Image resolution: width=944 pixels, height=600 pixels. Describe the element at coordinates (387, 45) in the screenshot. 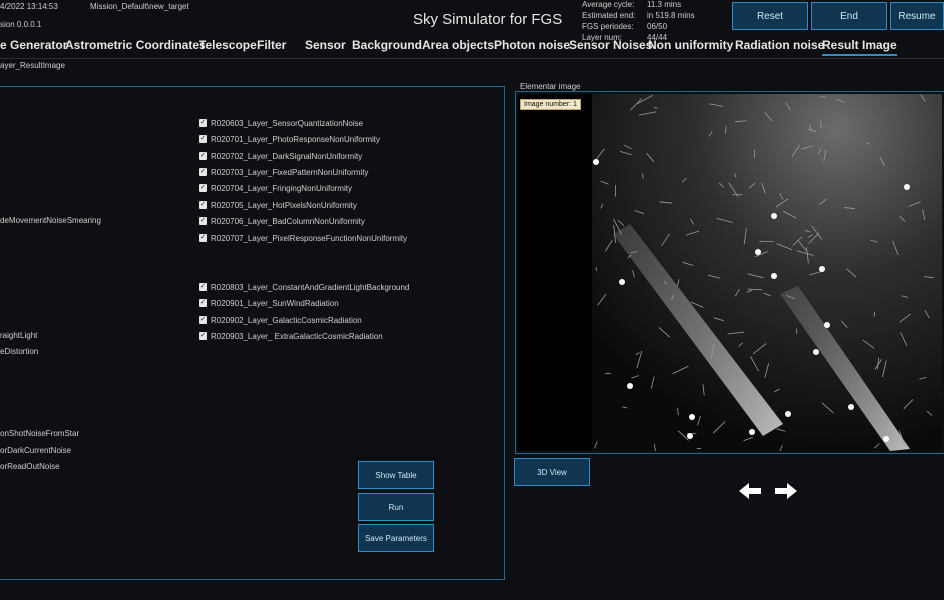

I see `tab-background: Background` at that location.